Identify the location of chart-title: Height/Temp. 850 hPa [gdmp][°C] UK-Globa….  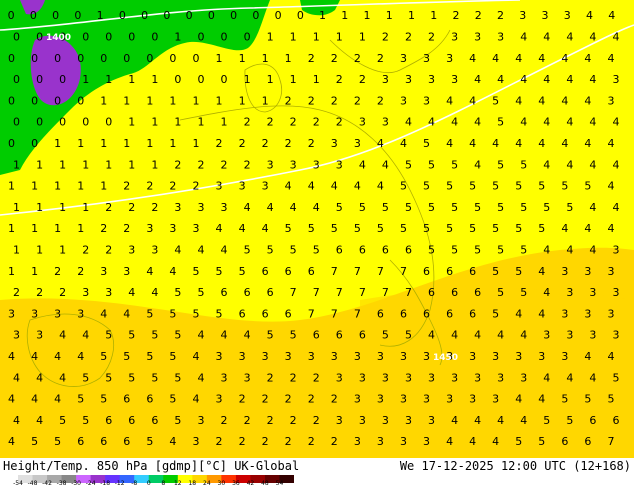
(151, 466).